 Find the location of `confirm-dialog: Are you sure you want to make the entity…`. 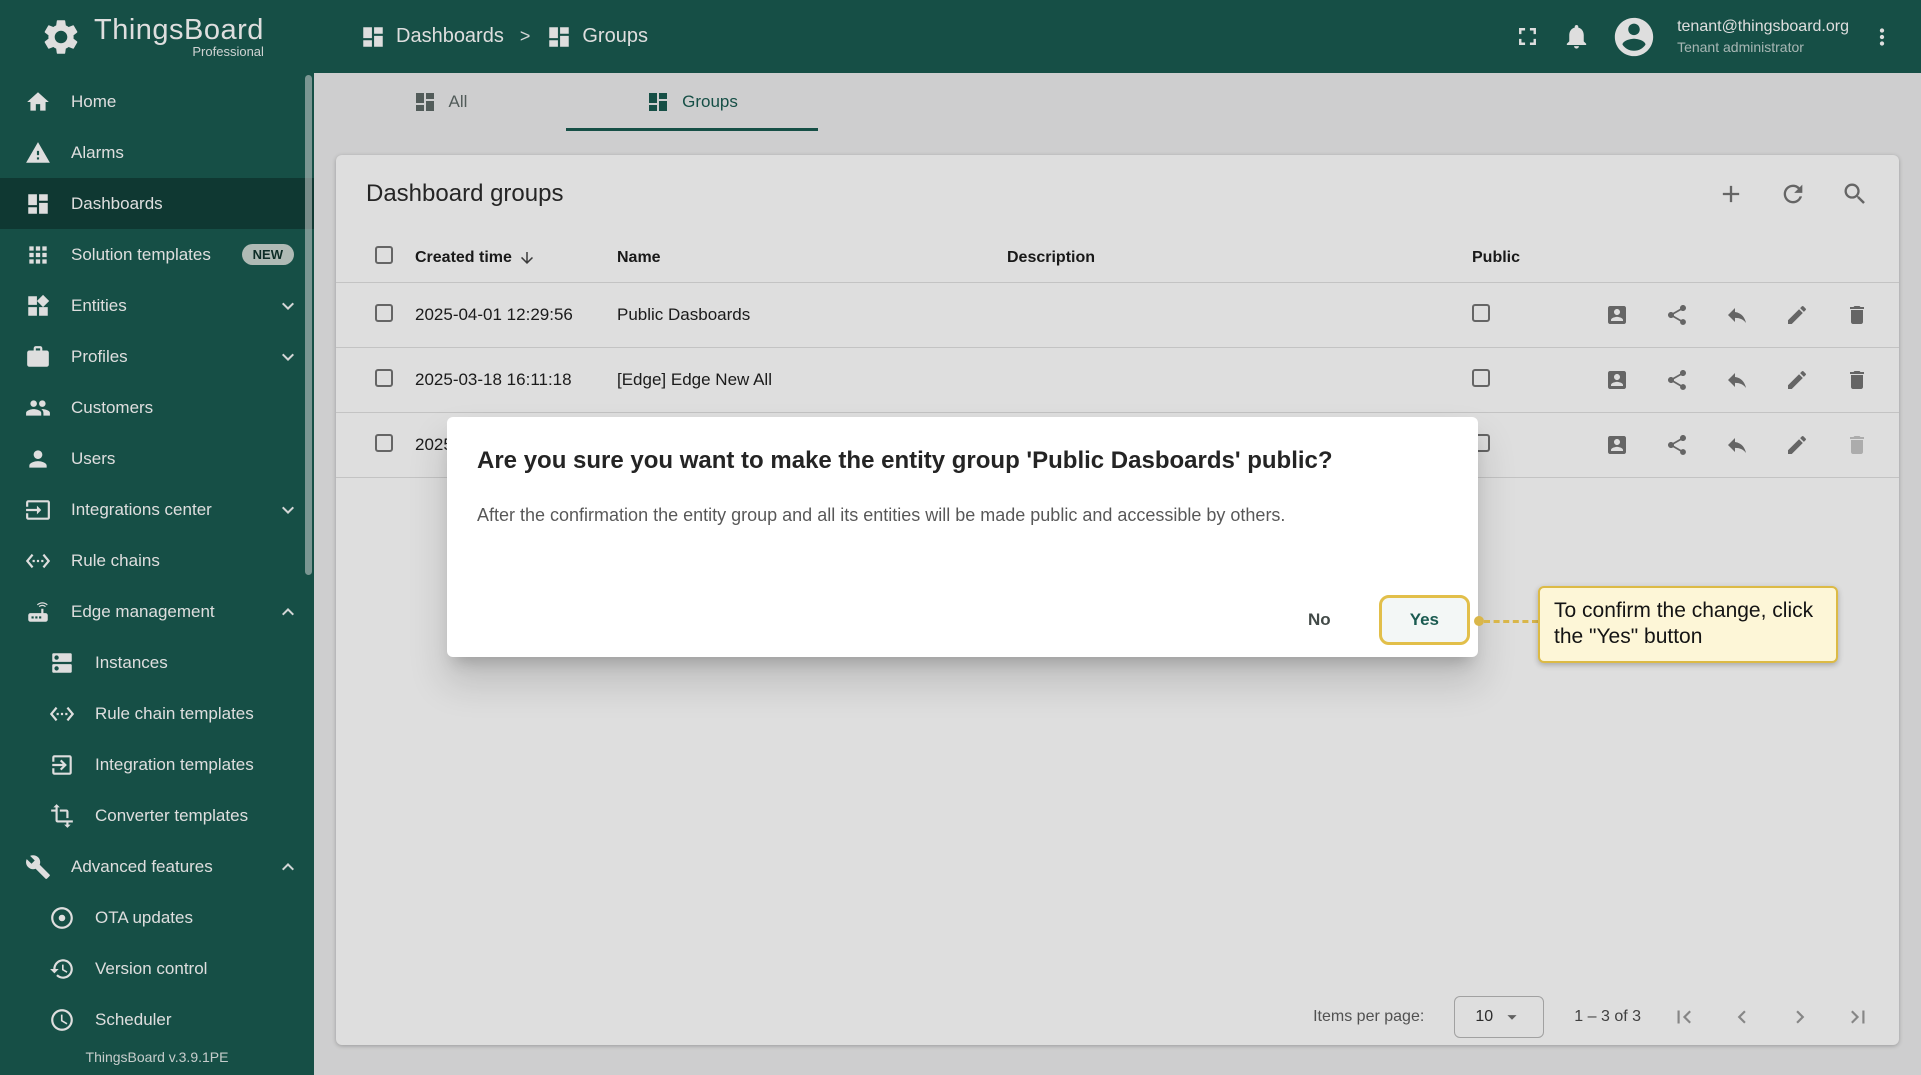

confirm-dialog: Are you sure you want to make the entity… is located at coordinates (962, 537).